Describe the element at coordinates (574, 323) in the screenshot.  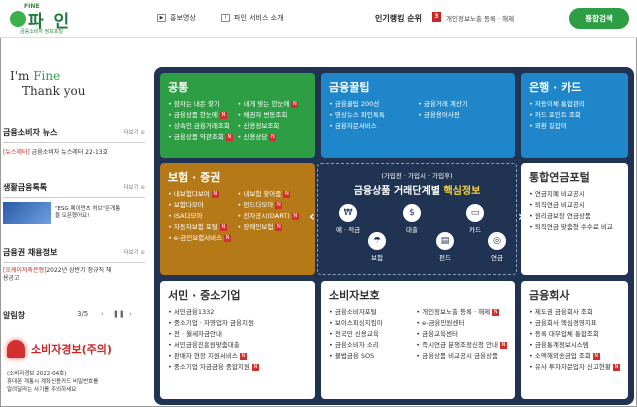
I see `menu-item: 금융회사 핵심경영지표` at that location.